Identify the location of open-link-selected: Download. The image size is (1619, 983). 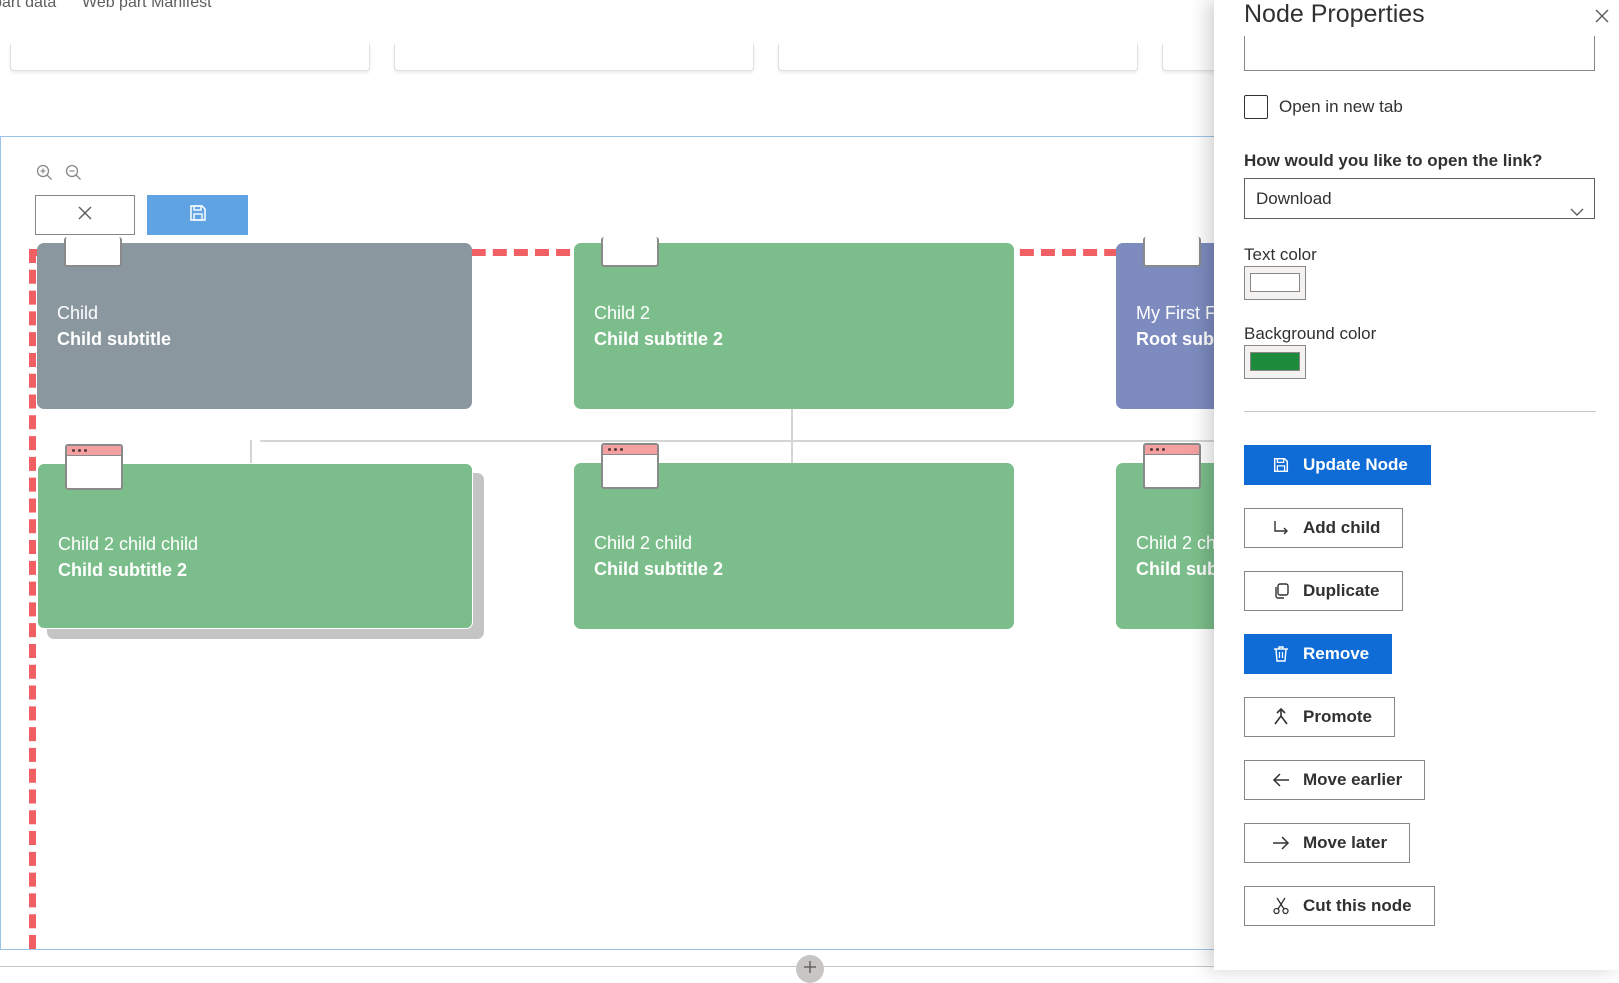
(1294, 198).